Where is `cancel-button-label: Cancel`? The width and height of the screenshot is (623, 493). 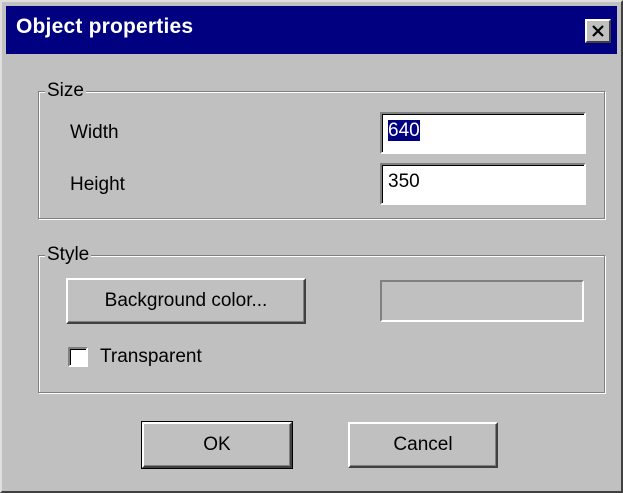 cancel-button-label: Cancel is located at coordinates (423, 444).